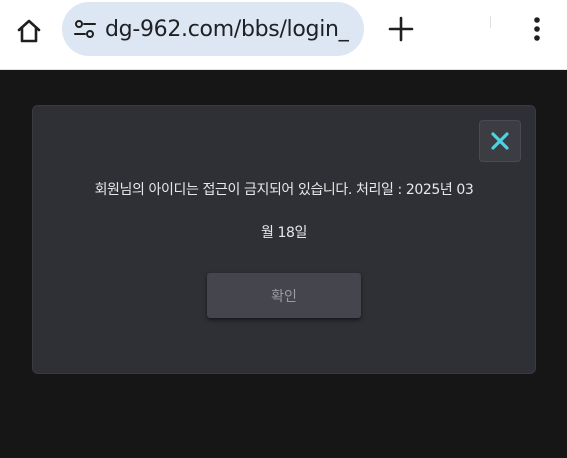  I want to click on new-tab-button, so click(401, 29).